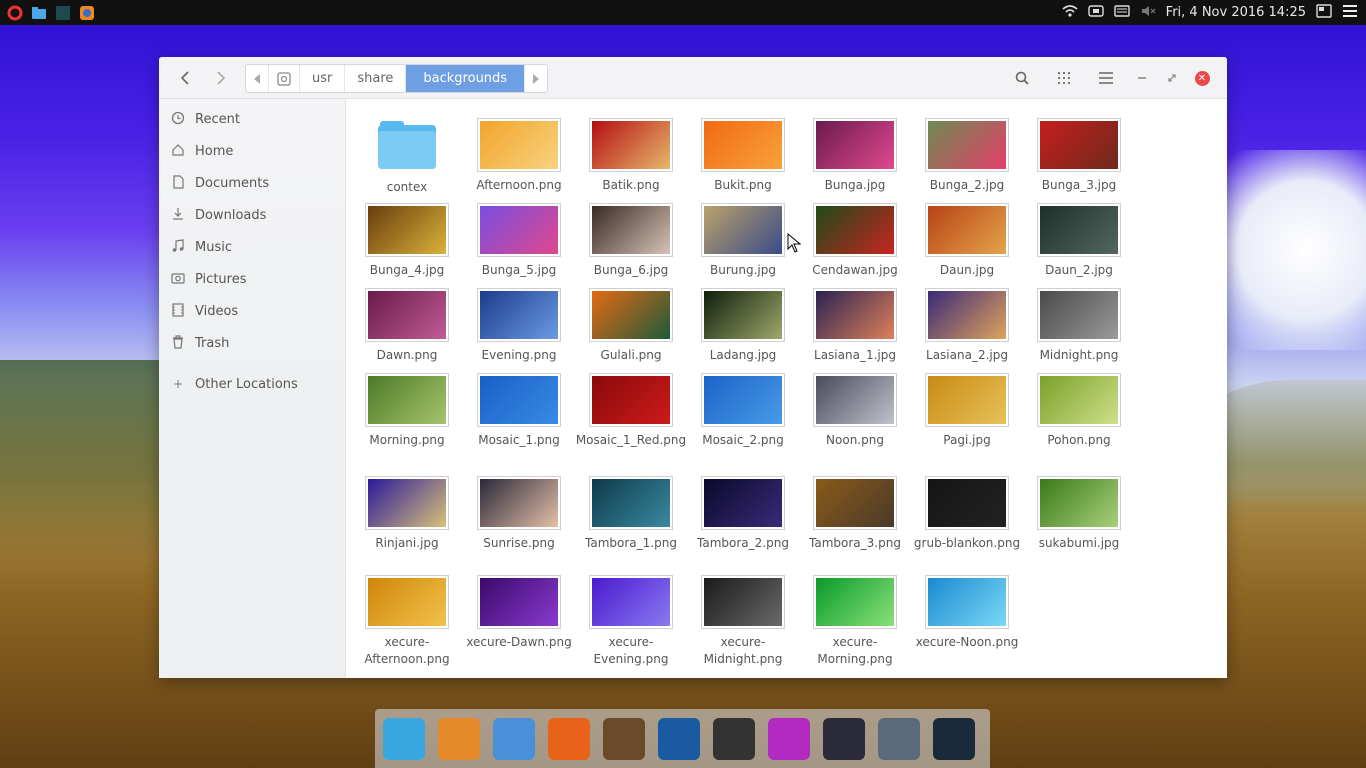  Describe the element at coordinates (1236, 12) in the screenshot. I see `clock-datetime: Fri, 4 Nov 2016 14:25` at that location.